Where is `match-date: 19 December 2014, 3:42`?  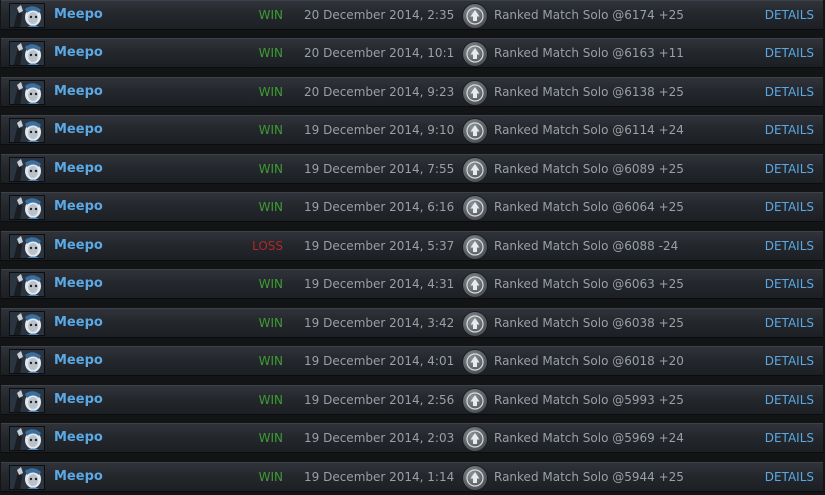 match-date: 19 December 2014, 3:42 is located at coordinates (379, 323).